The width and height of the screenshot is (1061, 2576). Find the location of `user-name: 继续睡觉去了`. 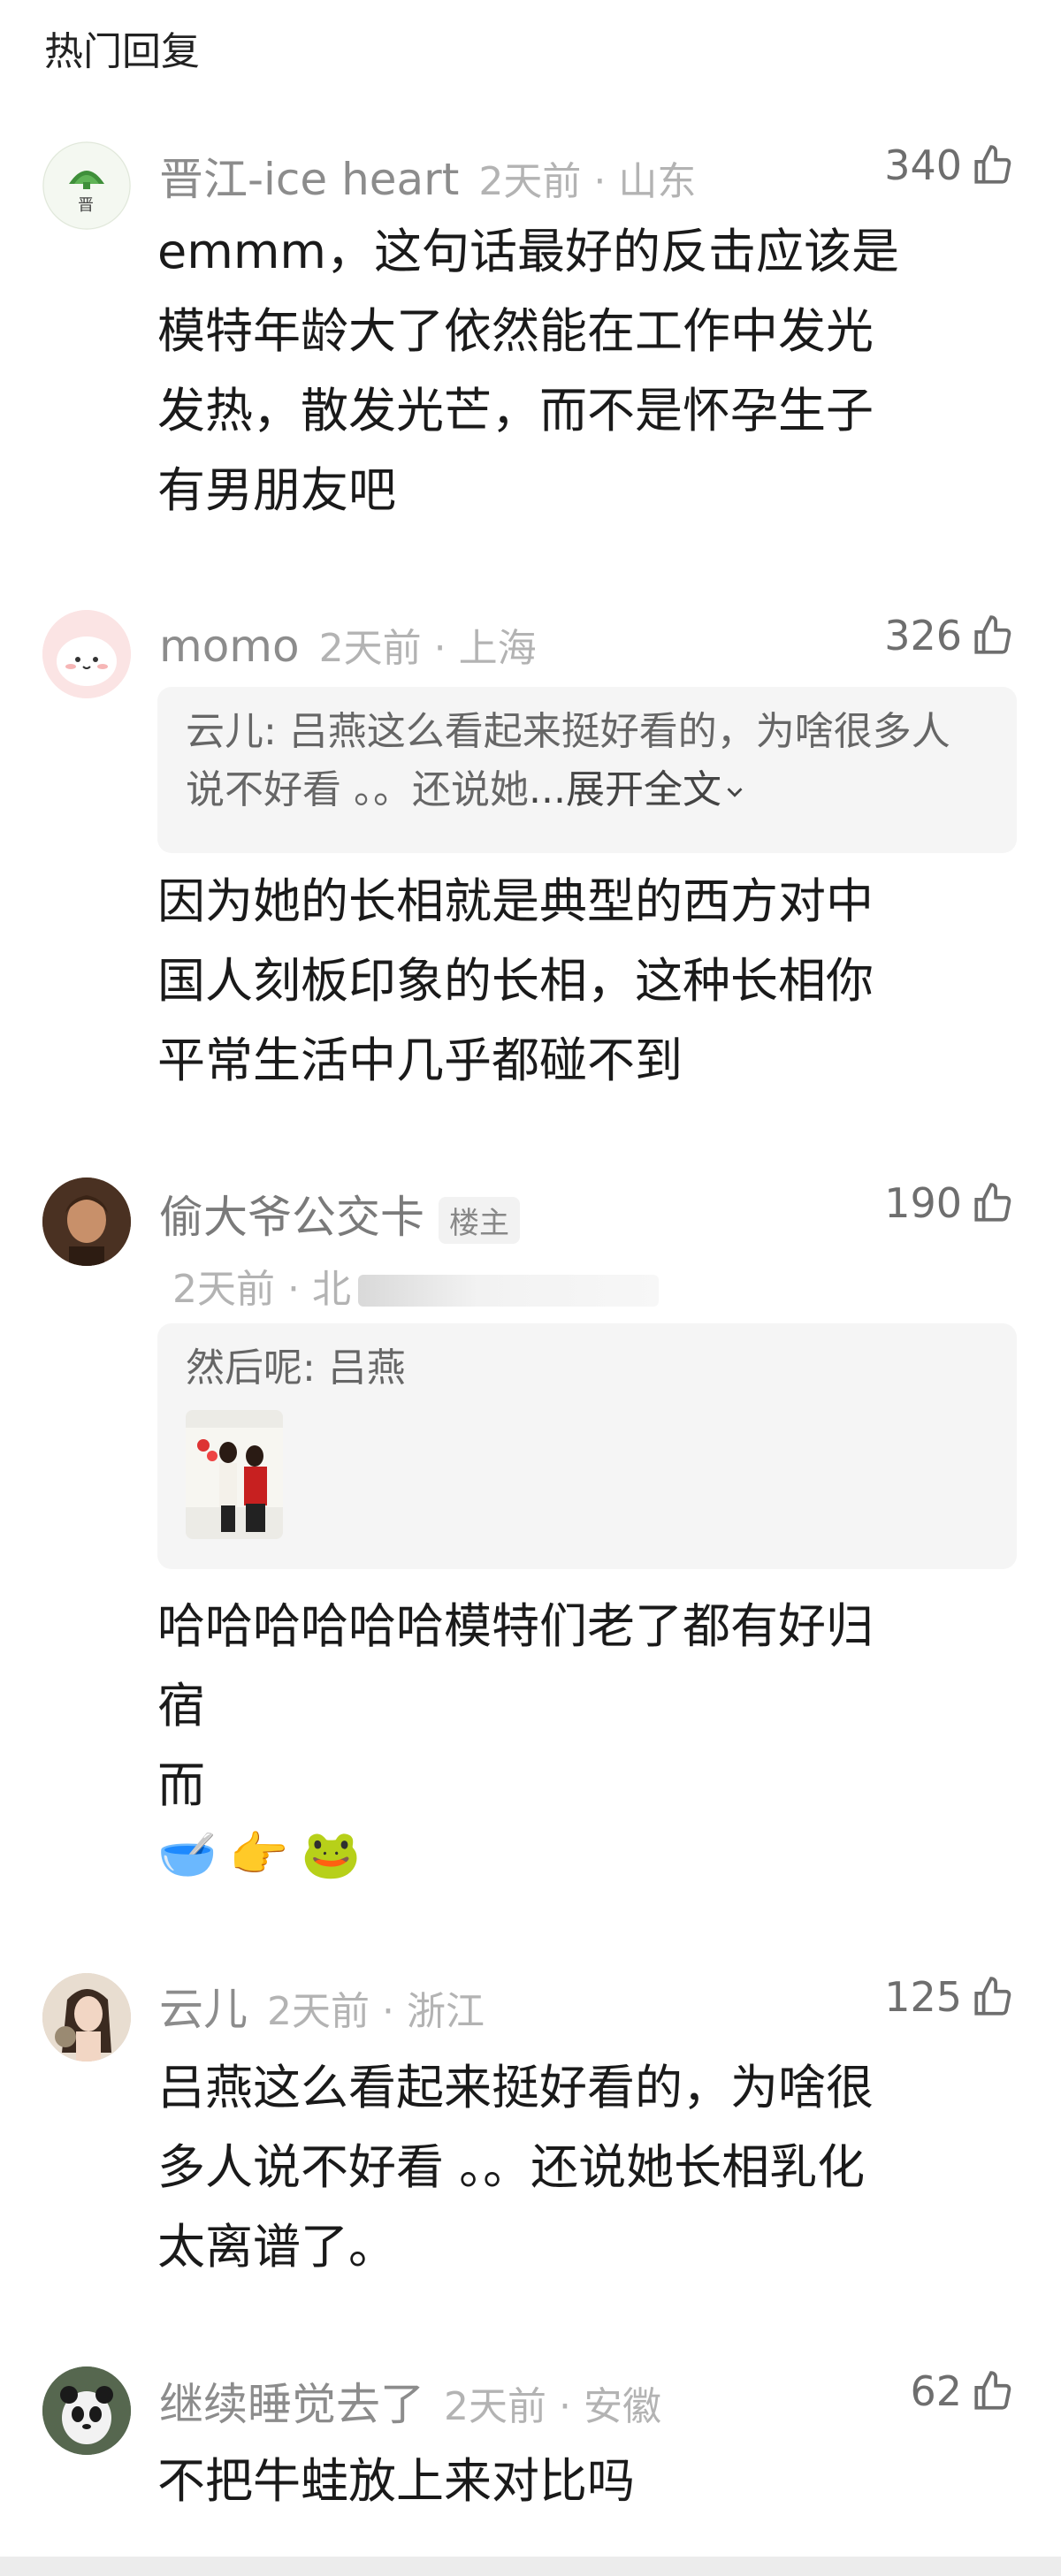

user-name: 继续睡觉去了 is located at coordinates (292, 2404).